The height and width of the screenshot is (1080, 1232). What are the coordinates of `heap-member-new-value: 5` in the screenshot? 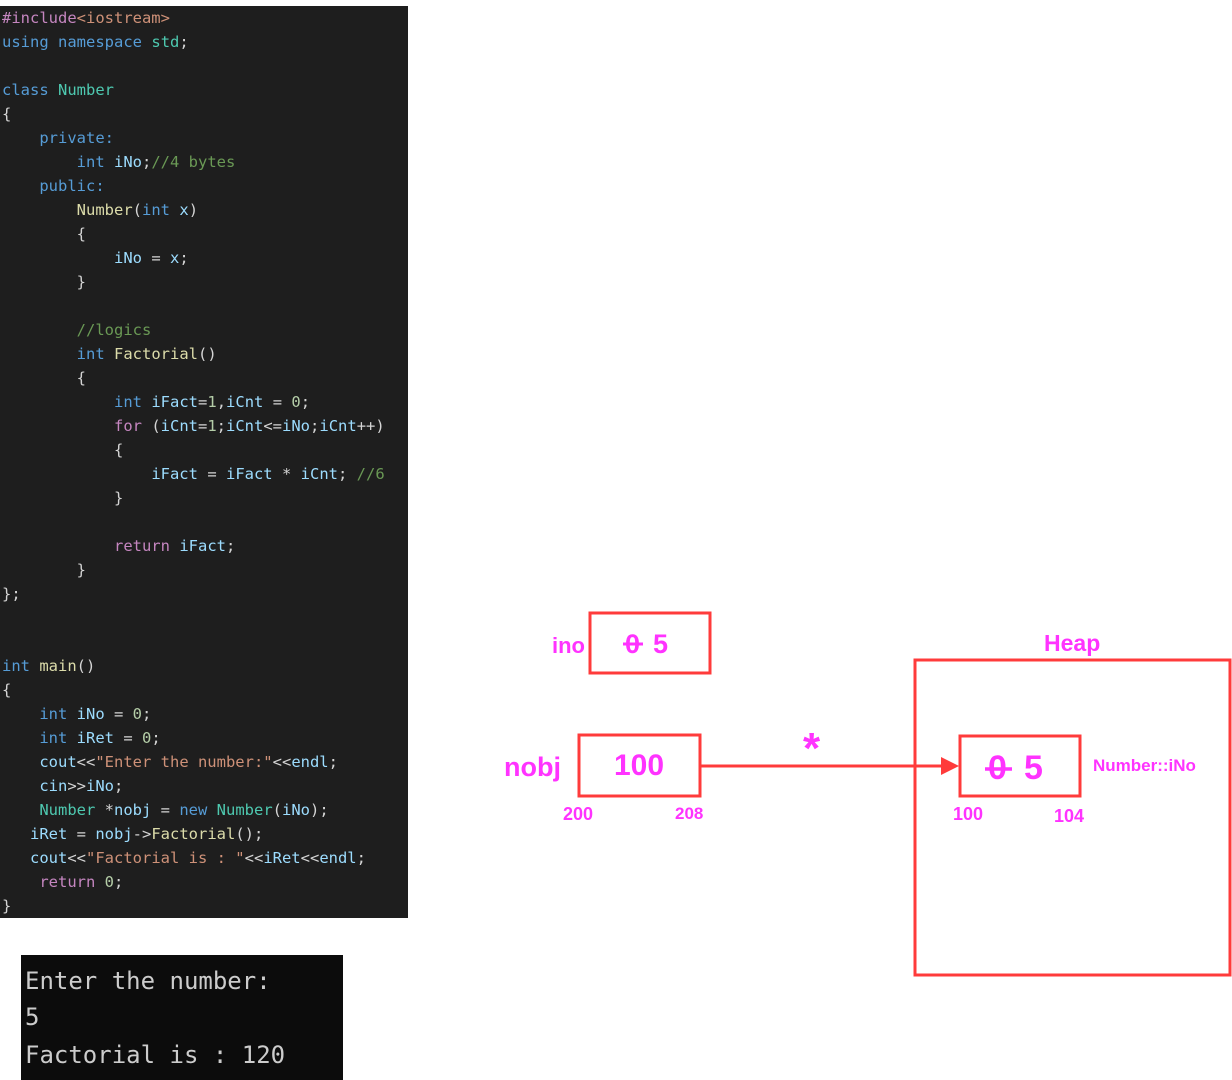 It's located at (1033, 768).